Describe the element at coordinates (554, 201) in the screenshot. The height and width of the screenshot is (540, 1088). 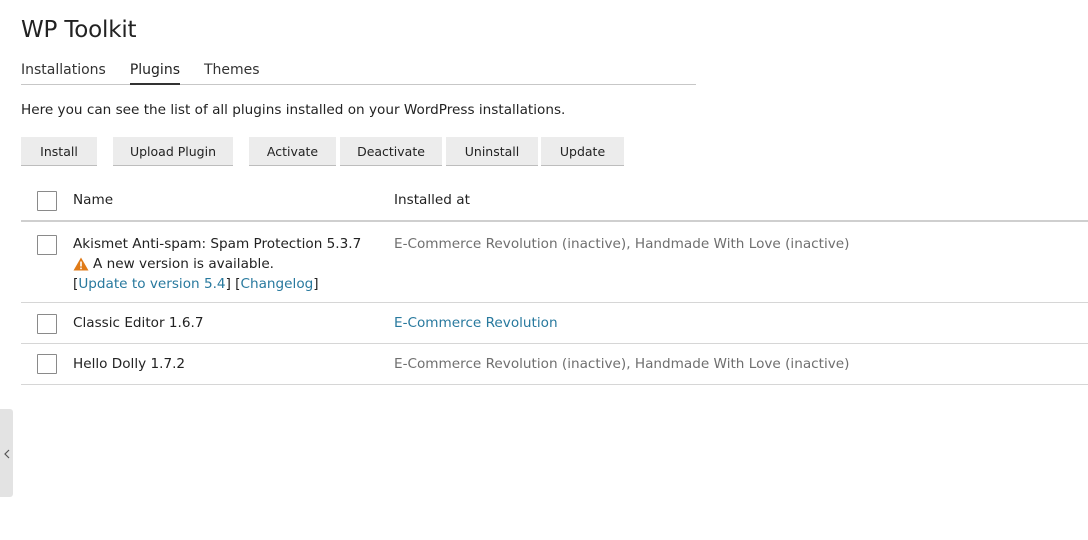
I see `table-header: Name Installed at` at that location.